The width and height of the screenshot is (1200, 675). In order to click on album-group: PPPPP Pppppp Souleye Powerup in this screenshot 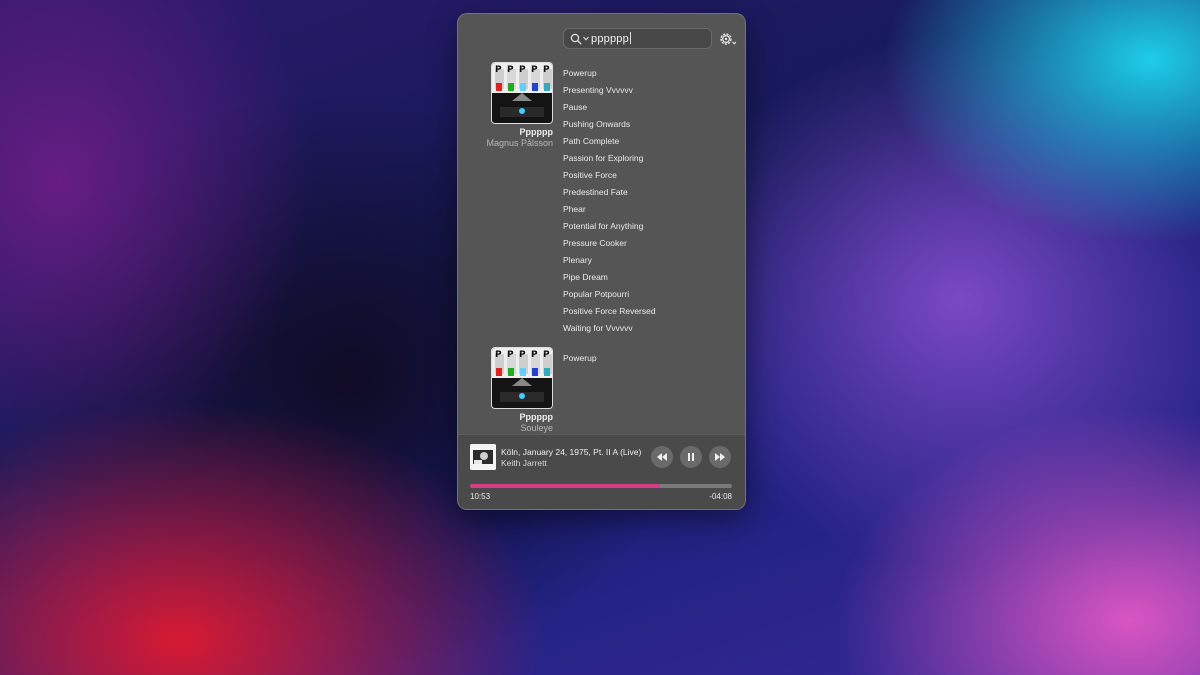, I will do `click(601, 390)`.